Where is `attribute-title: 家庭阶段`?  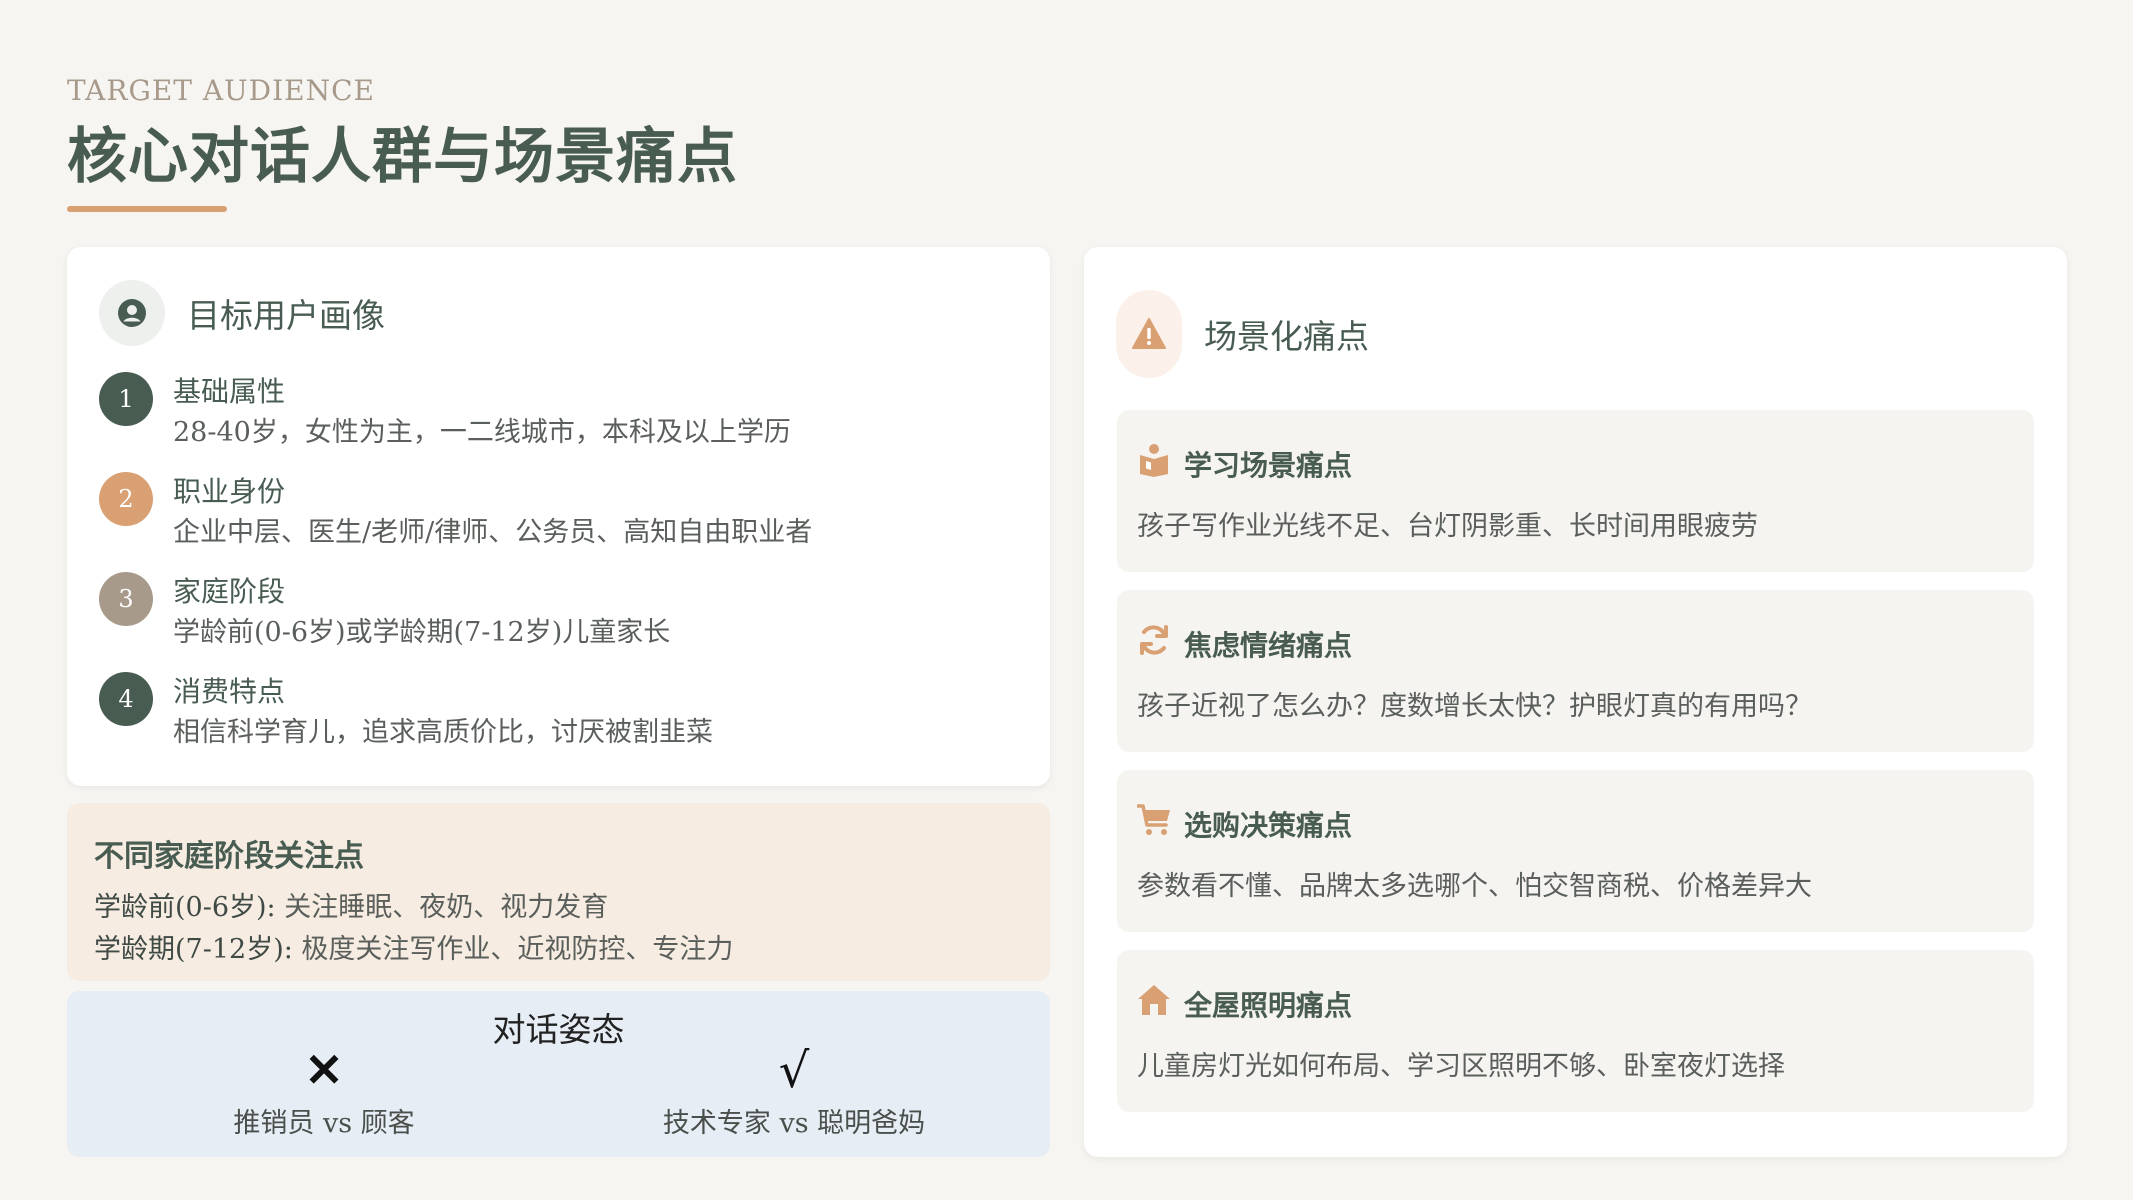
attribute-title: 家庭阶段 is located at coordinates (229, 591).